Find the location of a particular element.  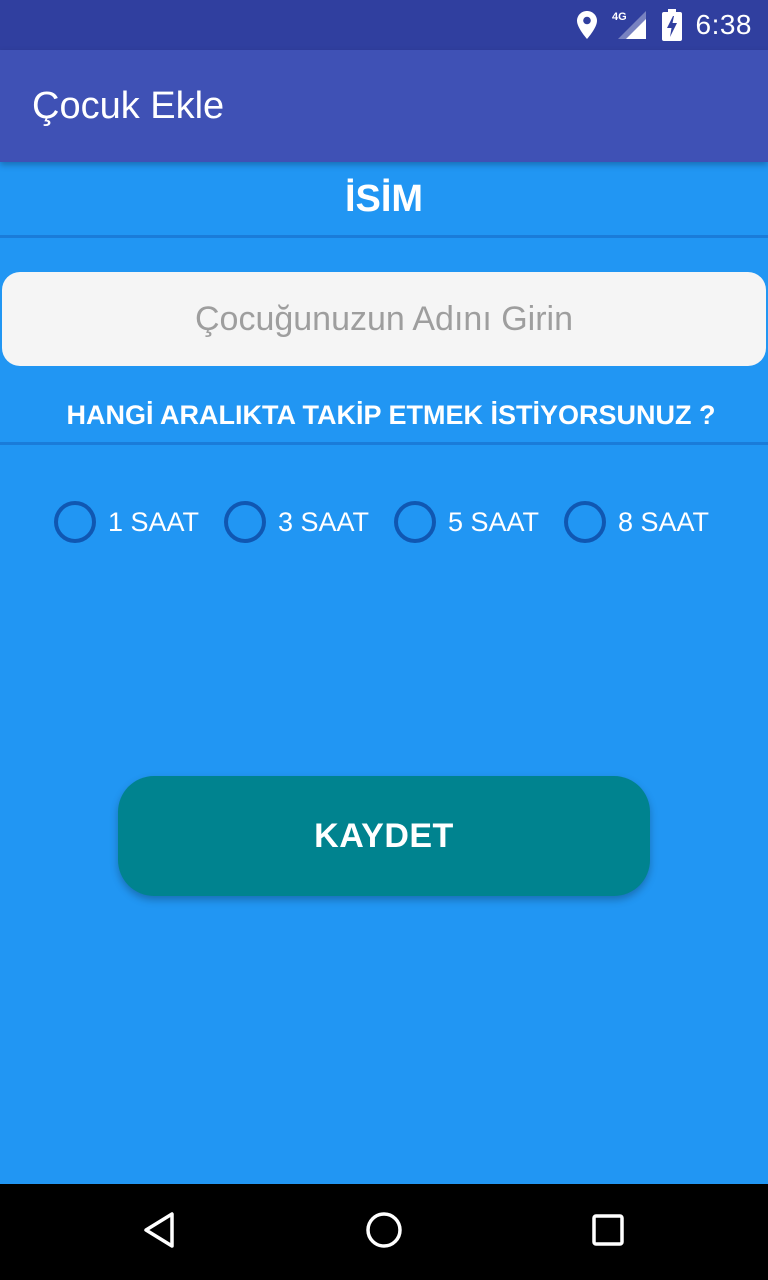

app-bar: Çocuk Ekle is located at coordinates (384, 106).